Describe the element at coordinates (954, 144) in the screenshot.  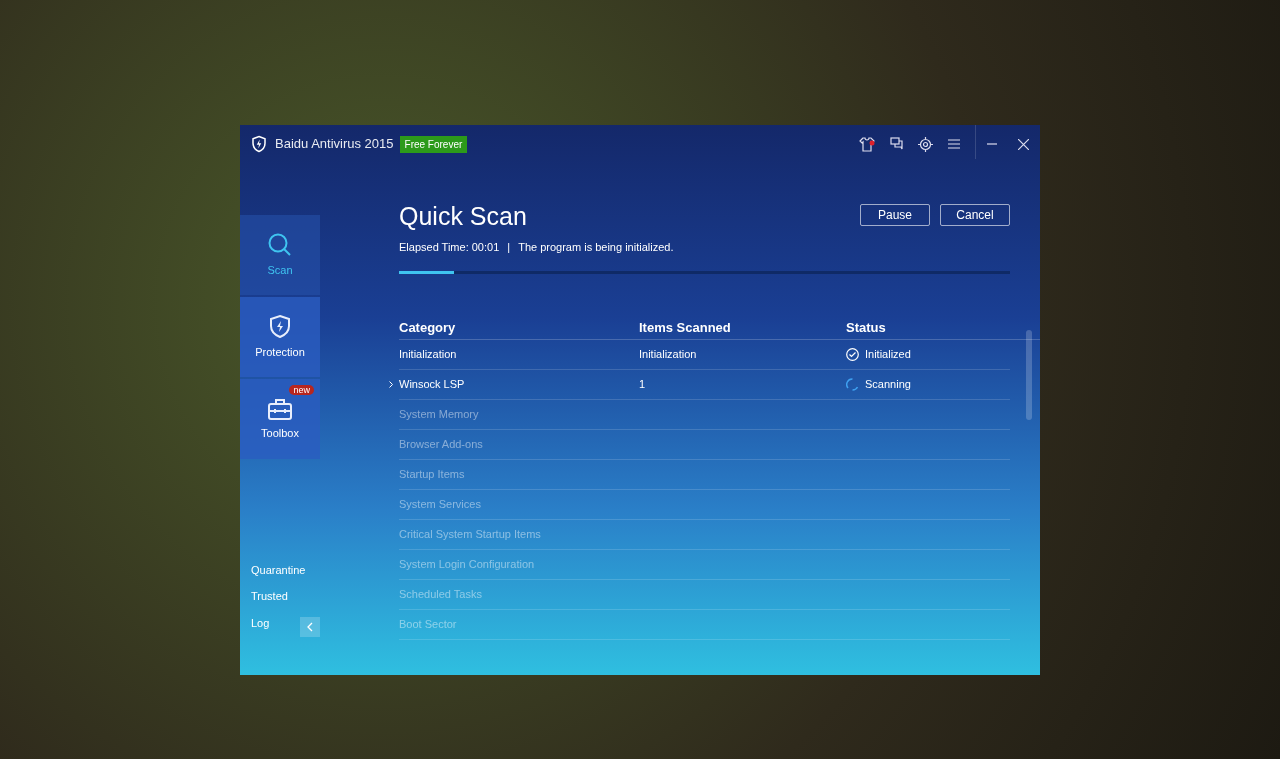
I see `menu-icon` at that location.